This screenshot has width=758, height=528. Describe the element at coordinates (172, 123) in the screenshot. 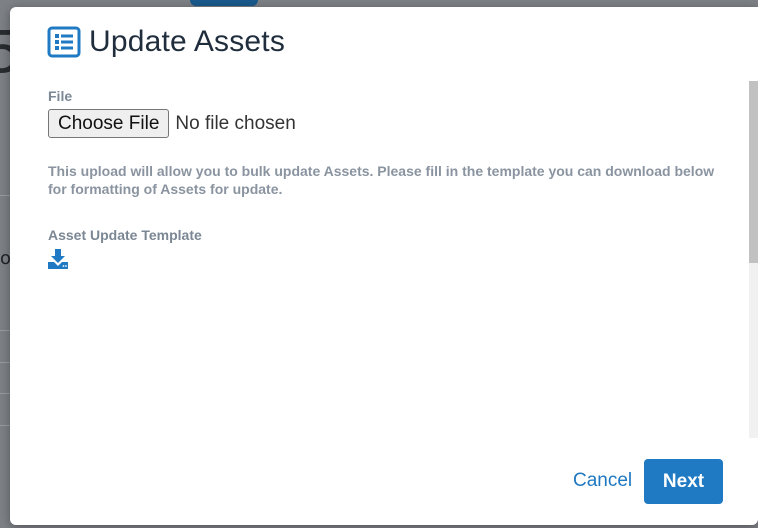

I see `file-input: Choose File No file chosen` at that location.